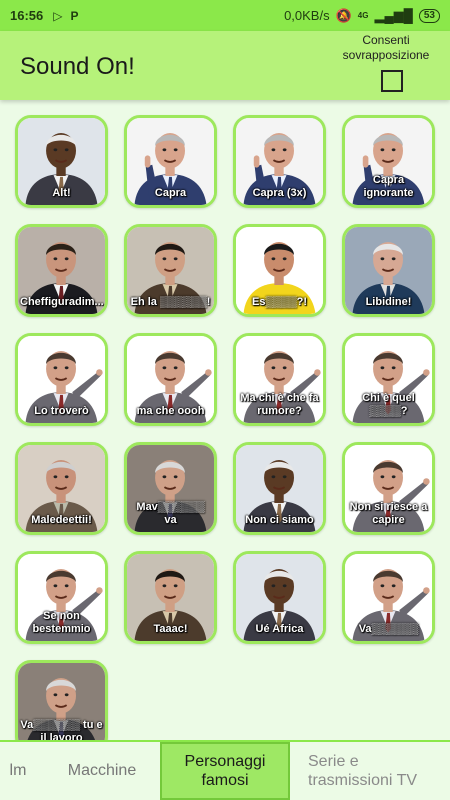  Describe the element at coordinates (170, 488) in the screenshot. I see `sound-tile: Mav▒▒▒▒▒▒ va` at that location.